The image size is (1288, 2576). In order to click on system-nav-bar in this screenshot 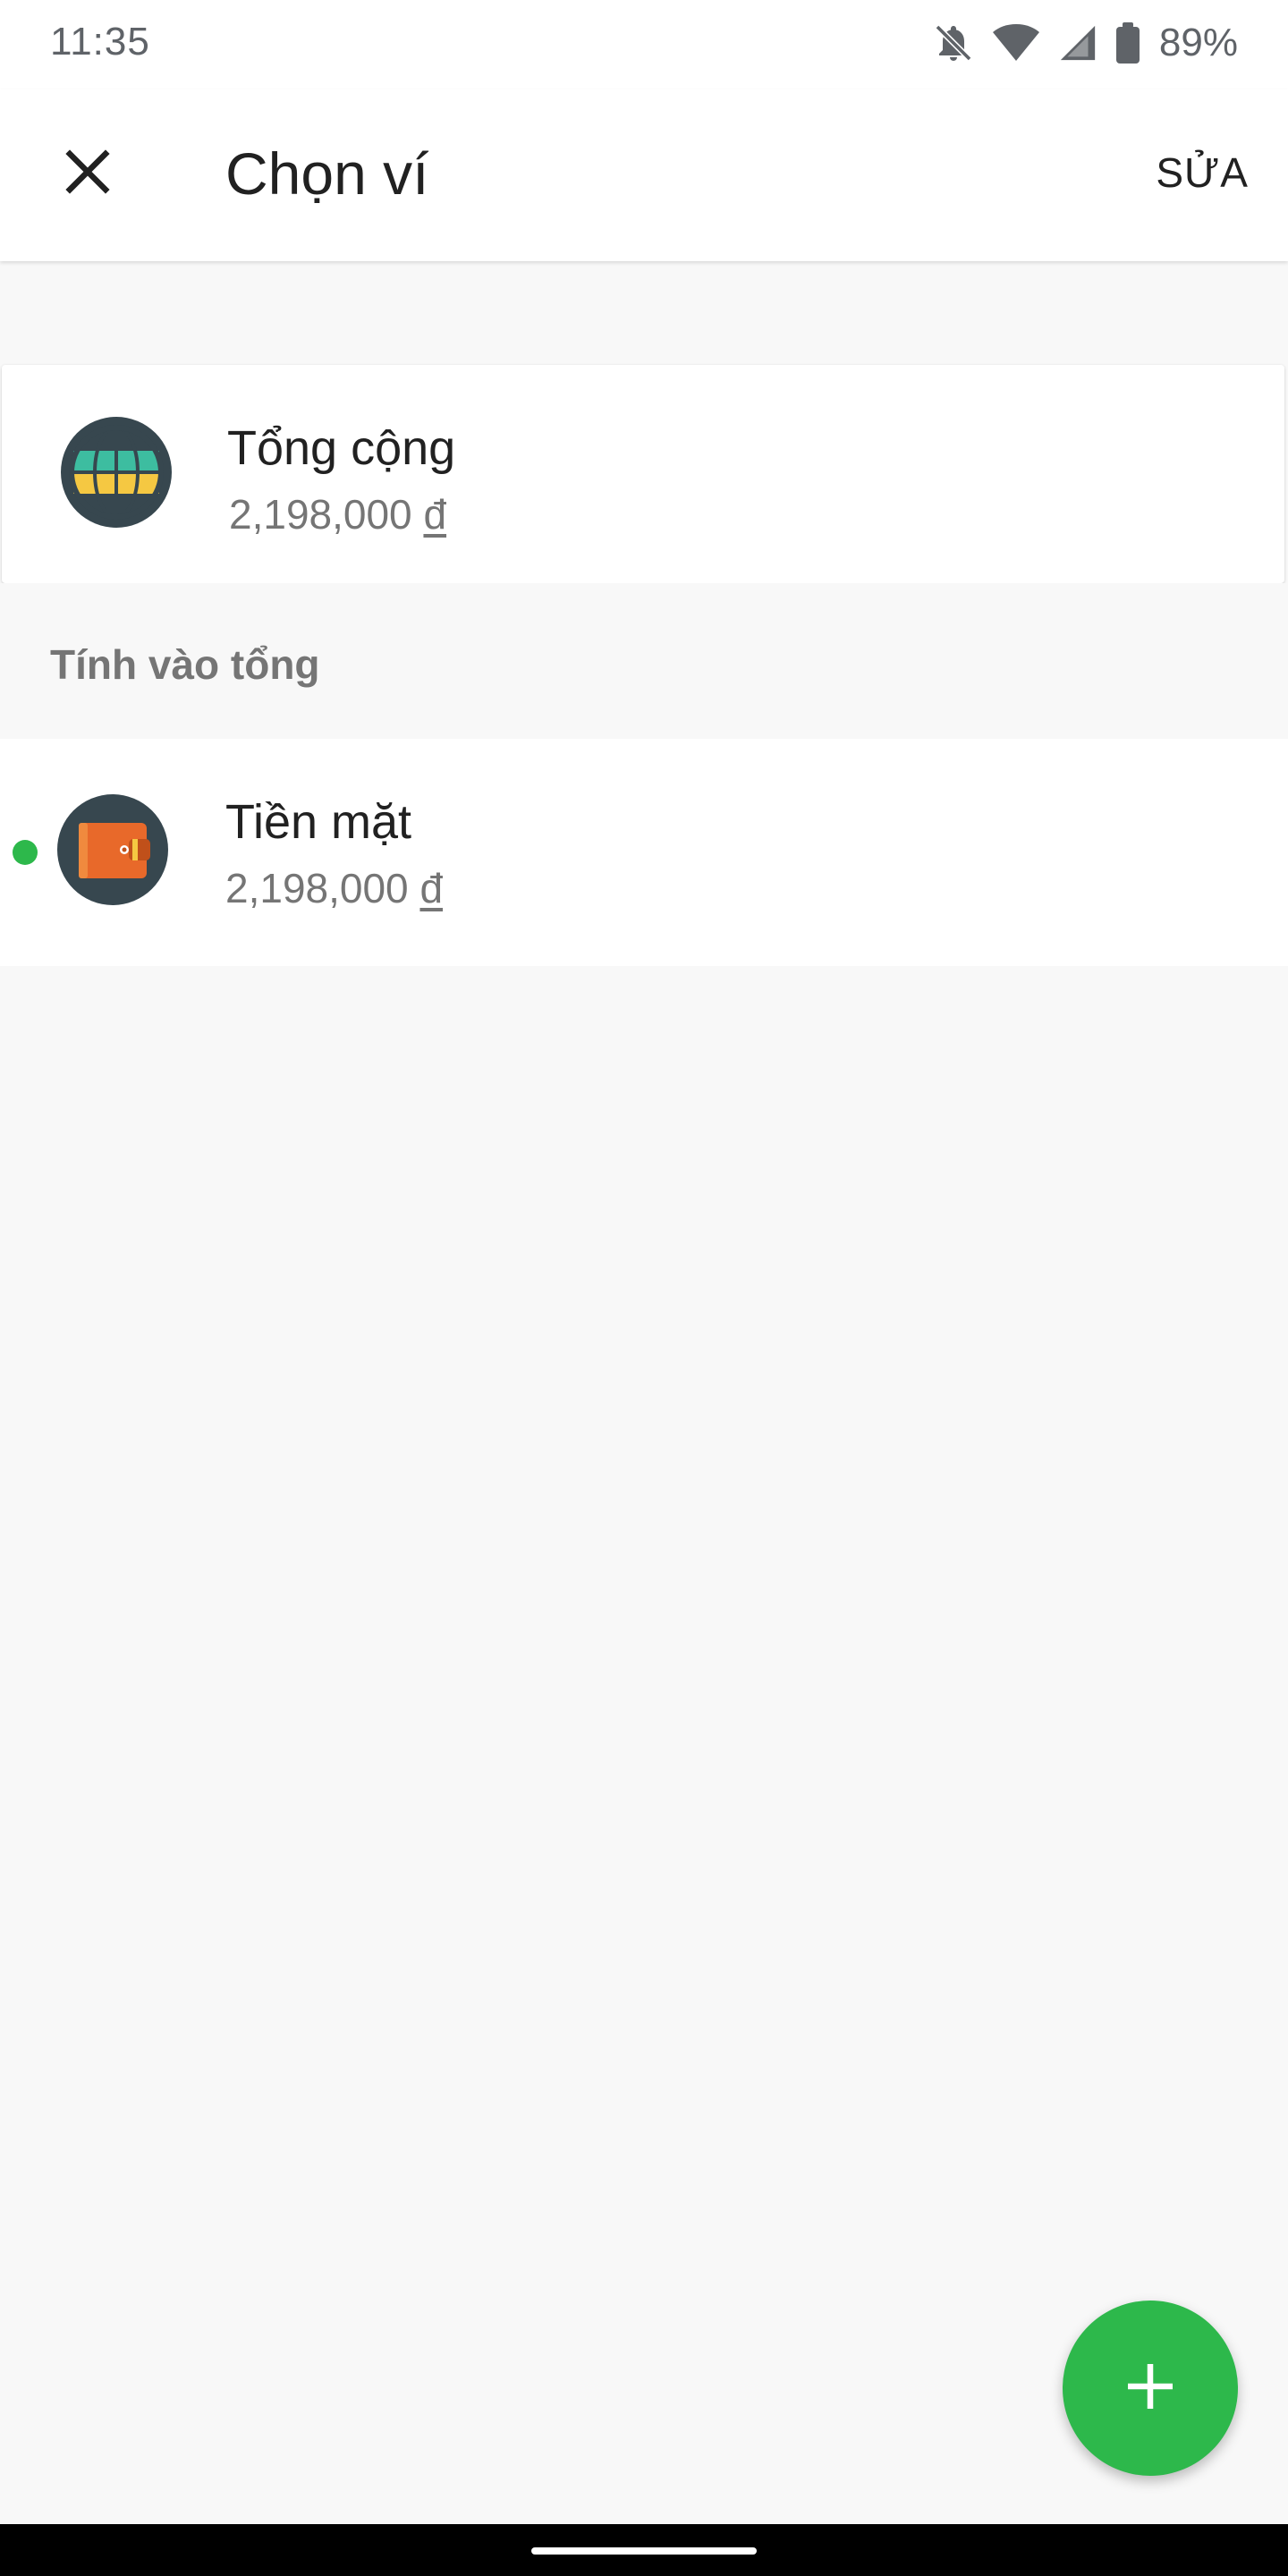, I will do `click(644, 2550)`.